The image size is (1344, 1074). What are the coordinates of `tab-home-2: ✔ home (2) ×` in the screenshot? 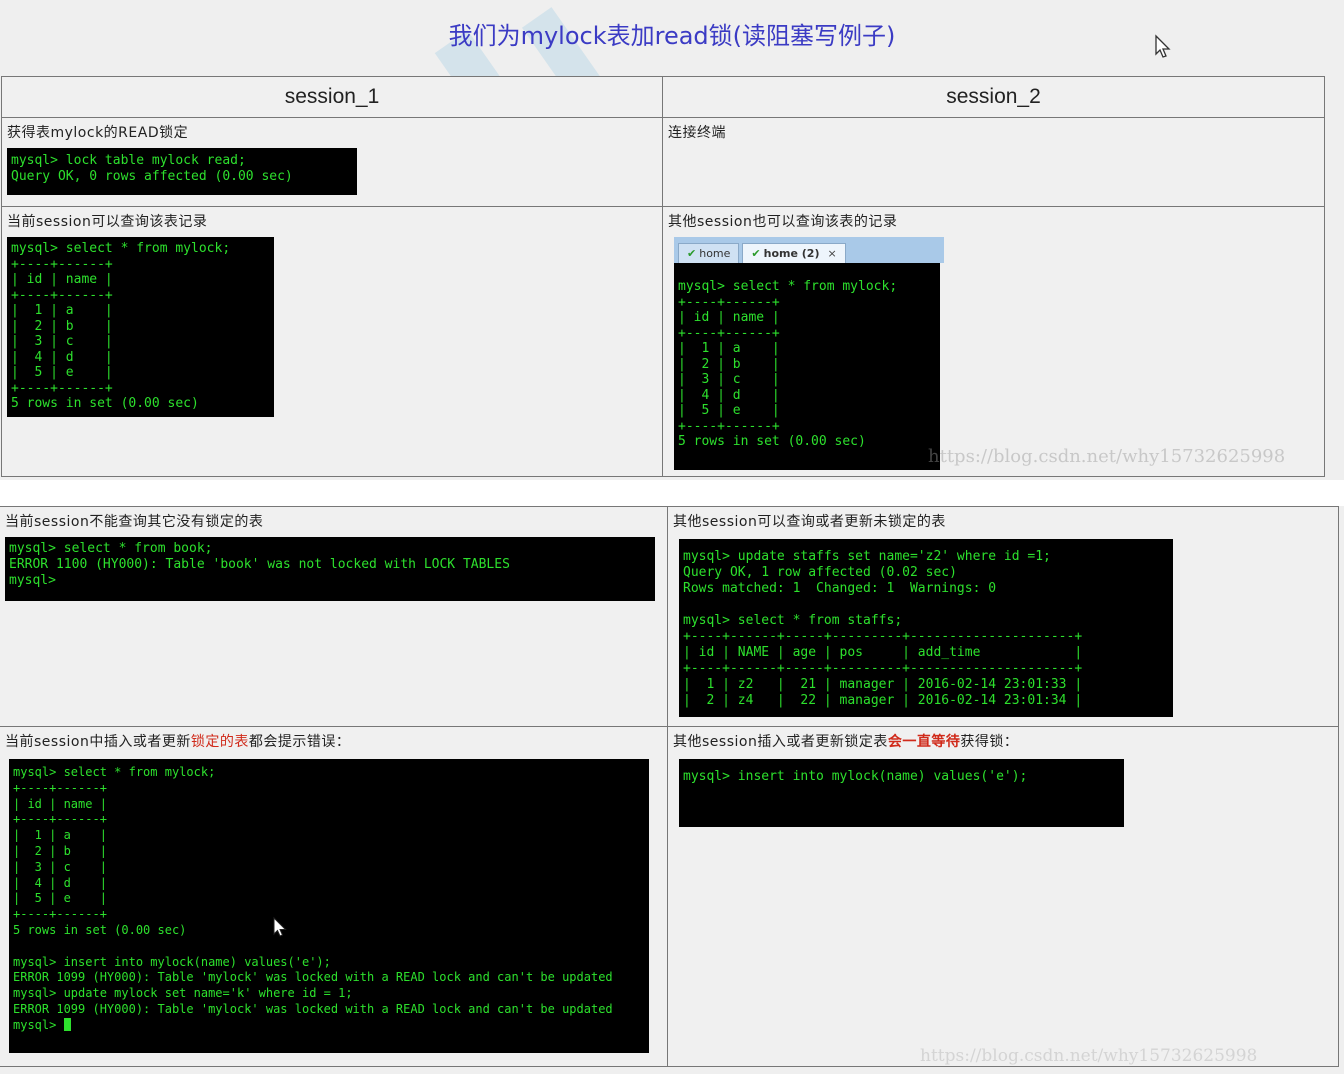 It's located at (794, 253).